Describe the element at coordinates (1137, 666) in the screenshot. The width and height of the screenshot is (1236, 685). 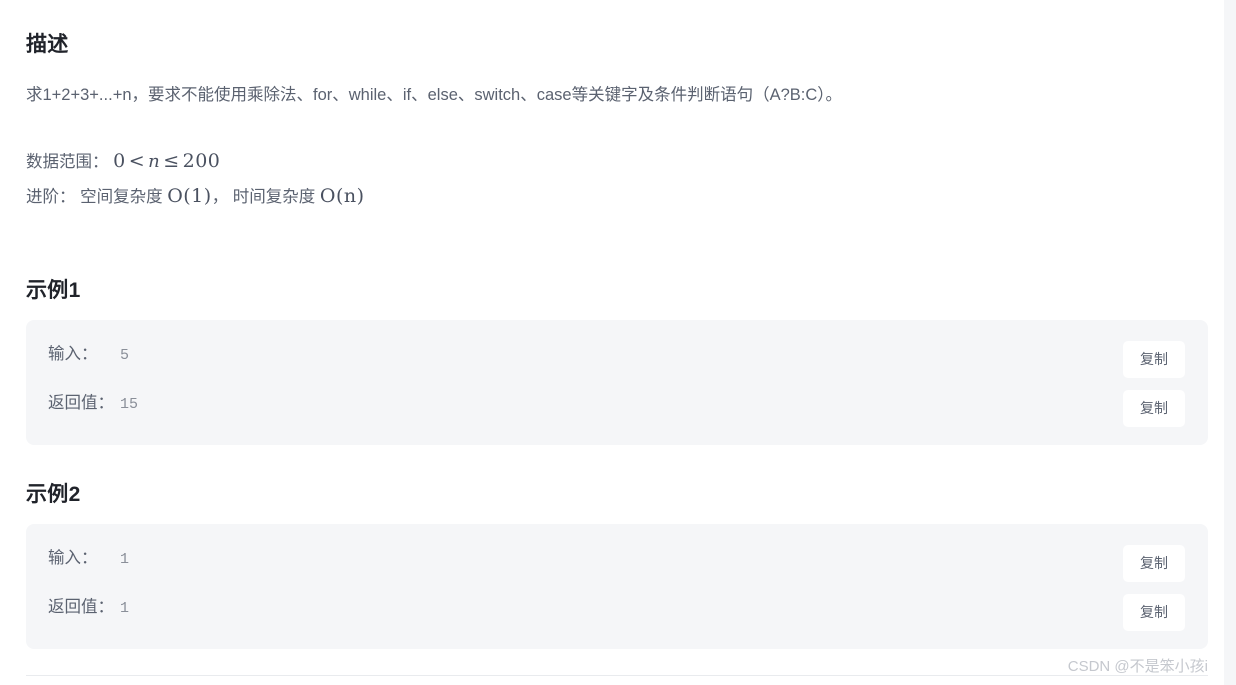
I see `csdn-watermark: CSDN @不是笨小孩i` at that location.